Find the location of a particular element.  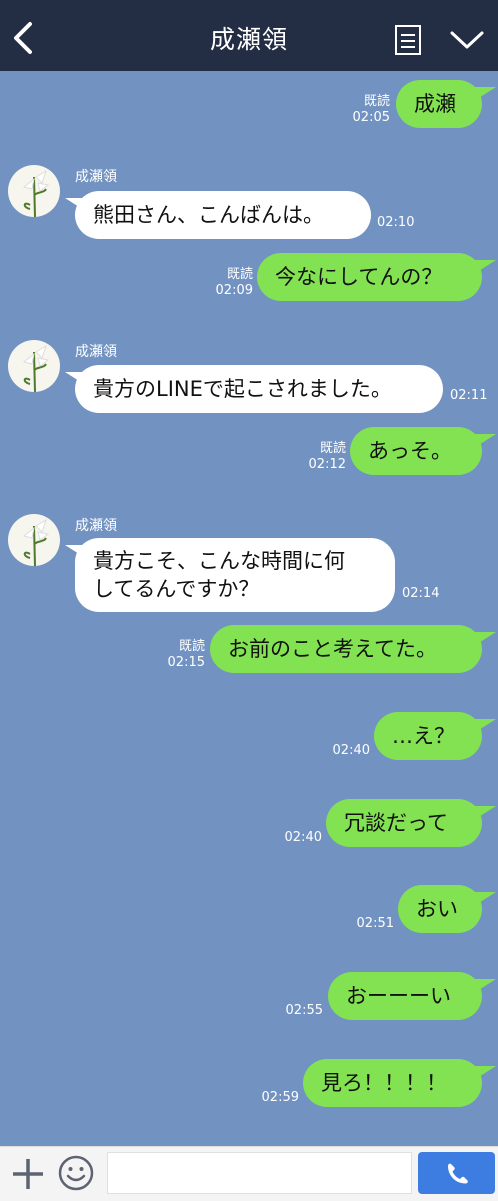

message-meta: 既読 02:05 is located at coordinates (371, 110).